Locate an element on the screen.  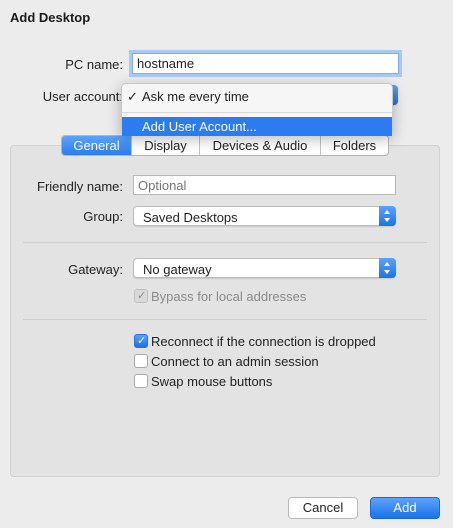
reconnect-checkbox is located at coordinates (141, 341).